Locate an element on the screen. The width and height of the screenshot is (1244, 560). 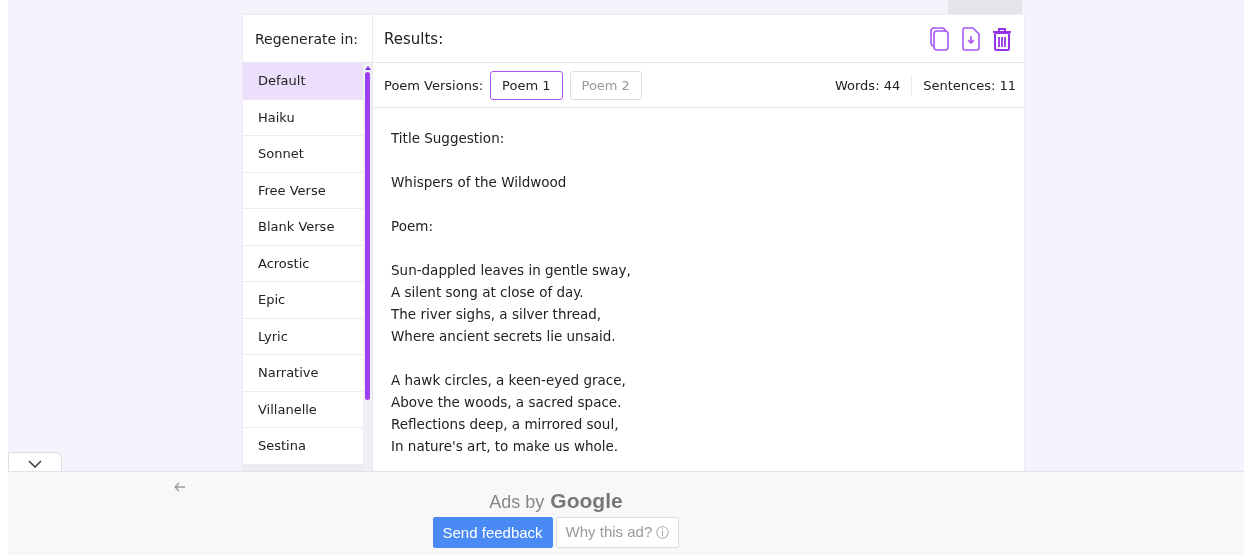
poem-version-tab: Poem 1 is located at coordinates (526, 85).